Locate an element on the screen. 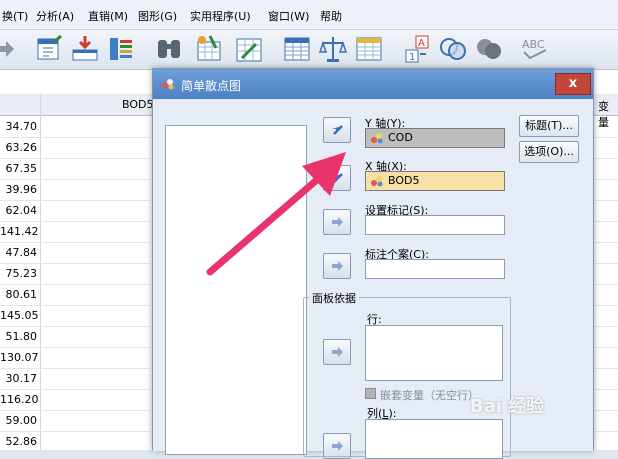 The image size is (618, 459). table-cell: 47.84 is located at coordinates (20, 253).